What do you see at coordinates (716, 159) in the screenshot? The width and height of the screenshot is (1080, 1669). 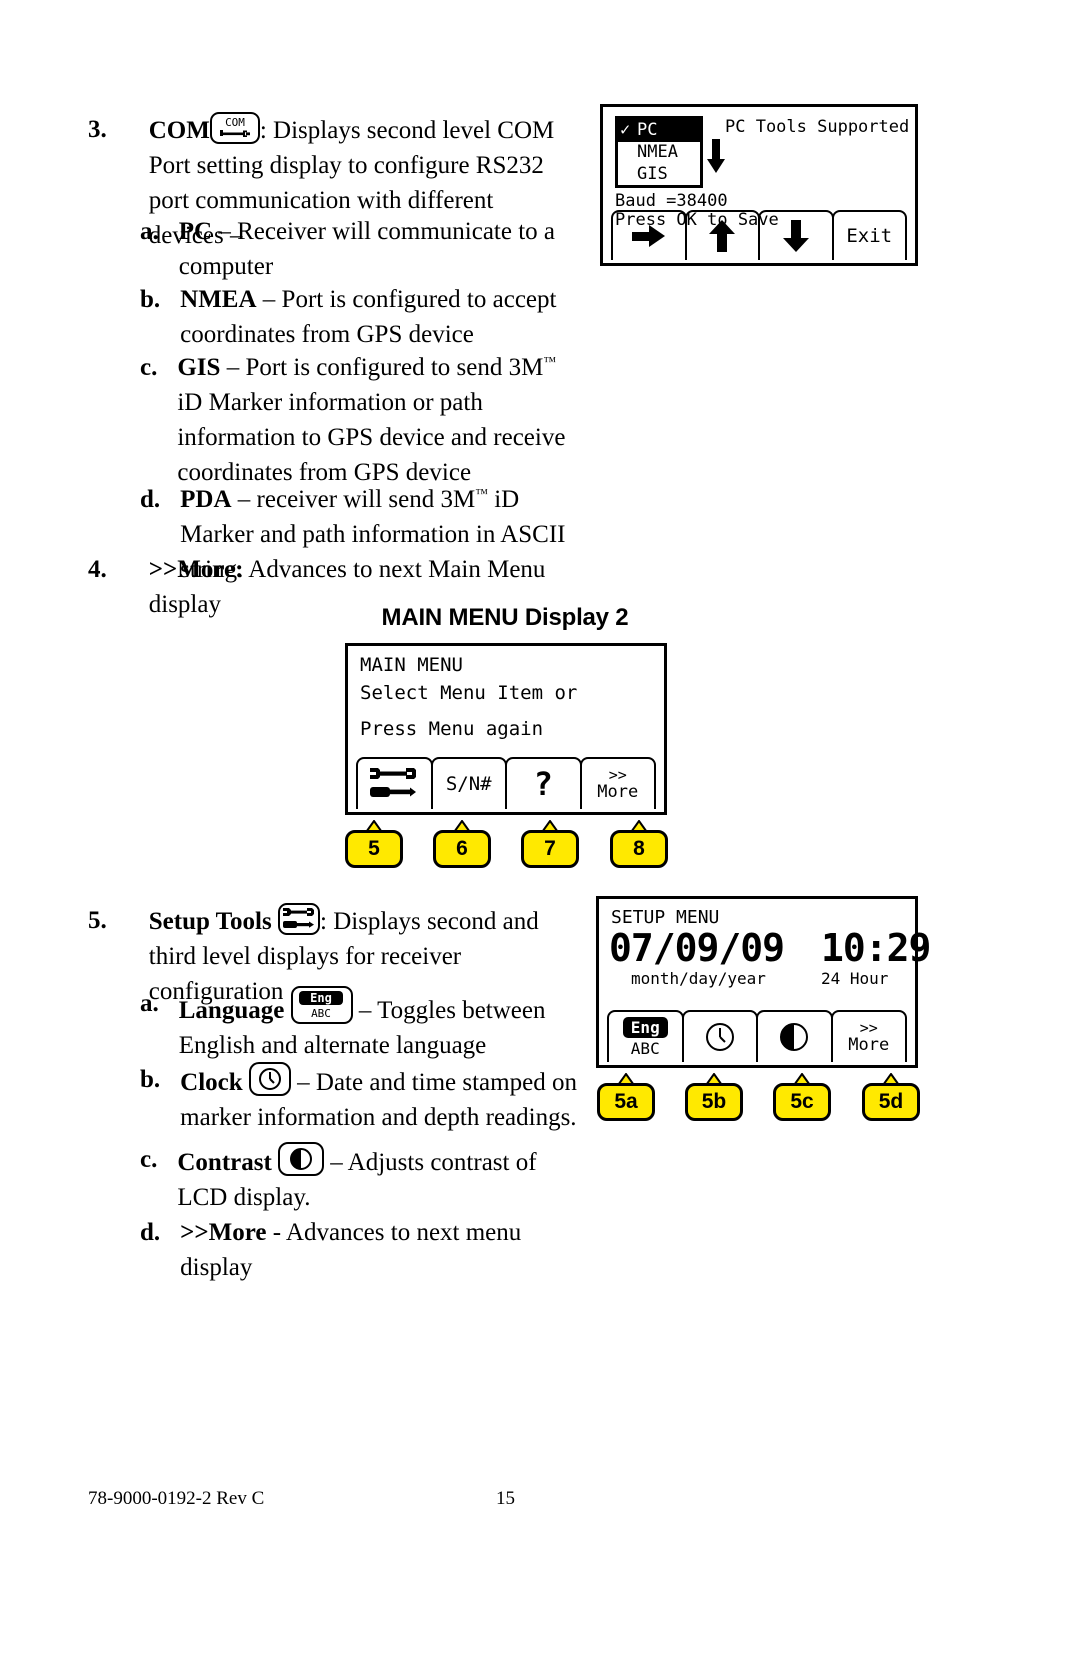 I see `scroll-down-arrow-icon` at bounding box center [716, 159].